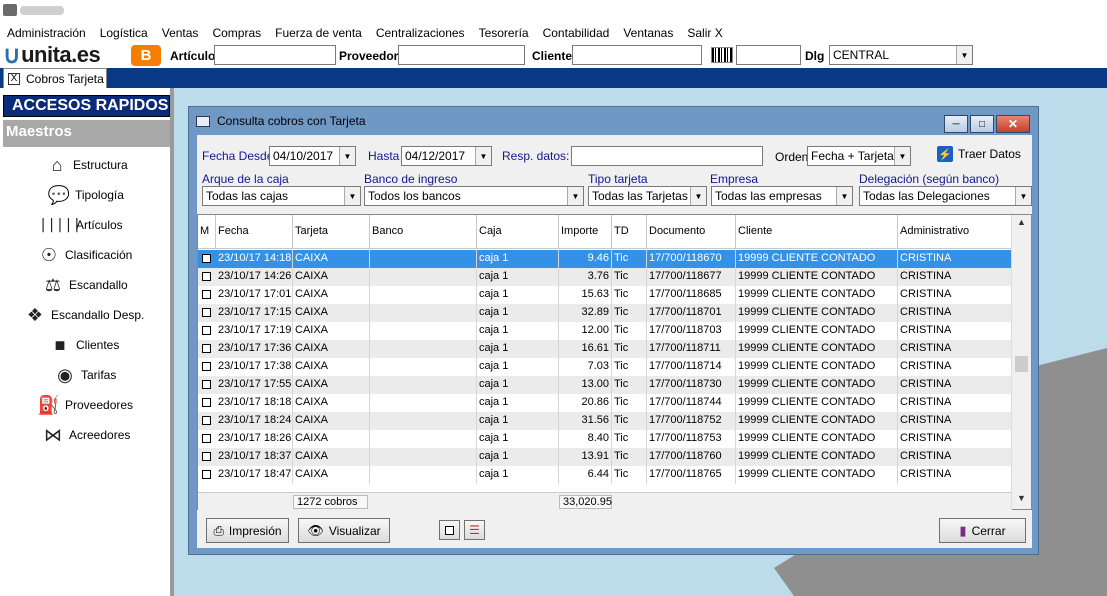 Image resolution: width=1107 pixels, height=596 pixels. I want to click on scroll-down-icon: ▼, so click(1021, 500).